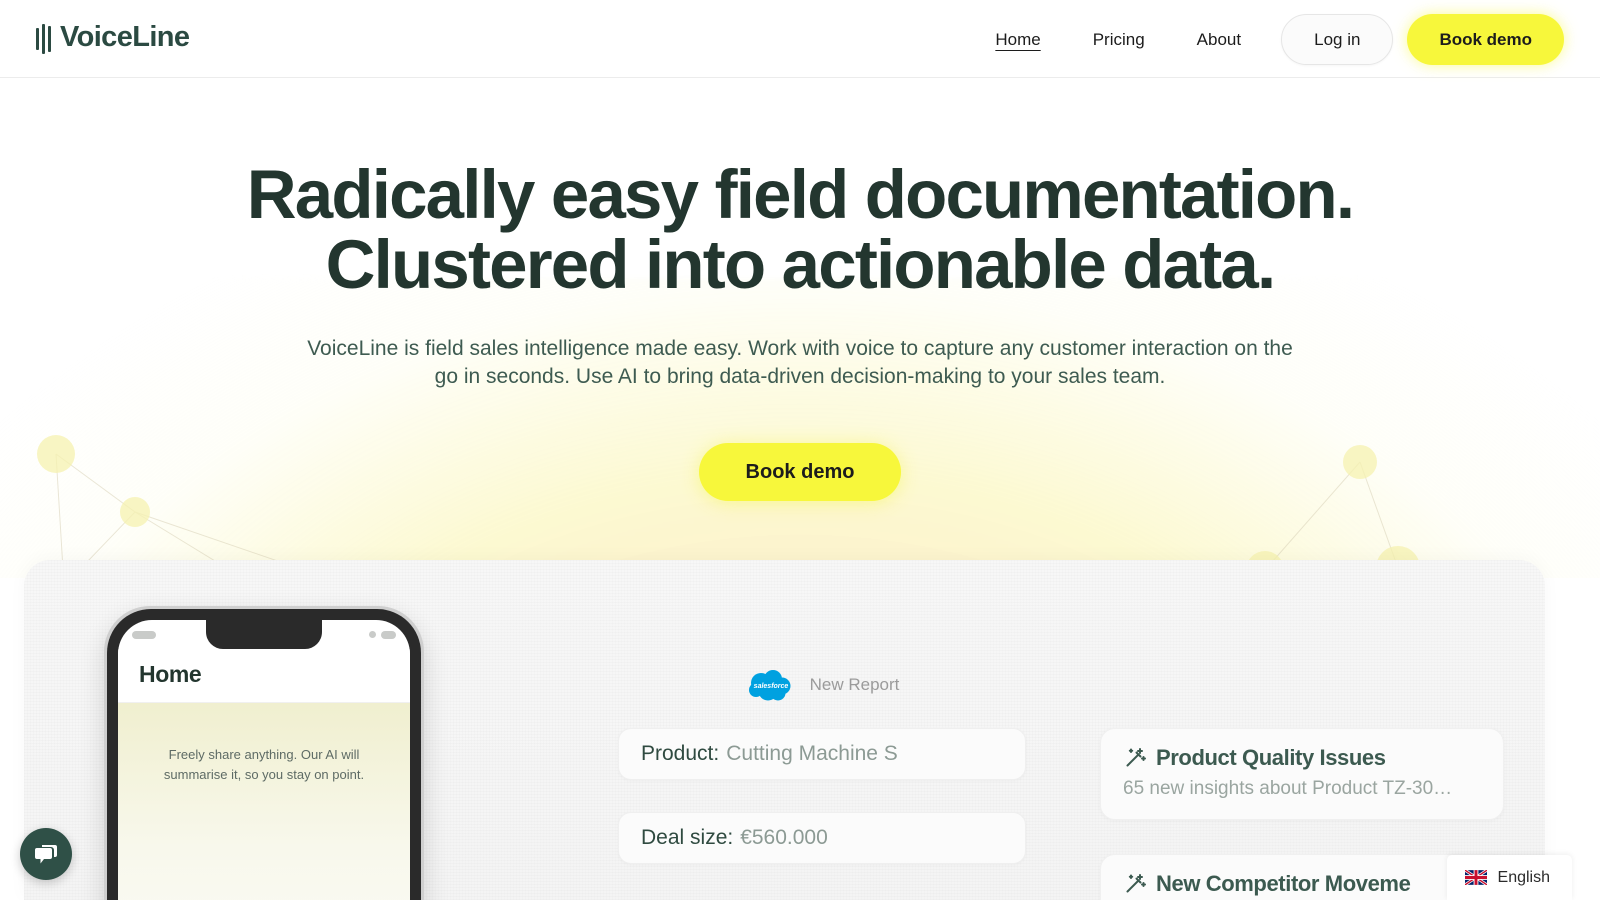 The image size is (1600, 900). Describe the element at coordinates (1119, 40) in the screenshot. I see `nav-item-pricing: Pricing` at that location.